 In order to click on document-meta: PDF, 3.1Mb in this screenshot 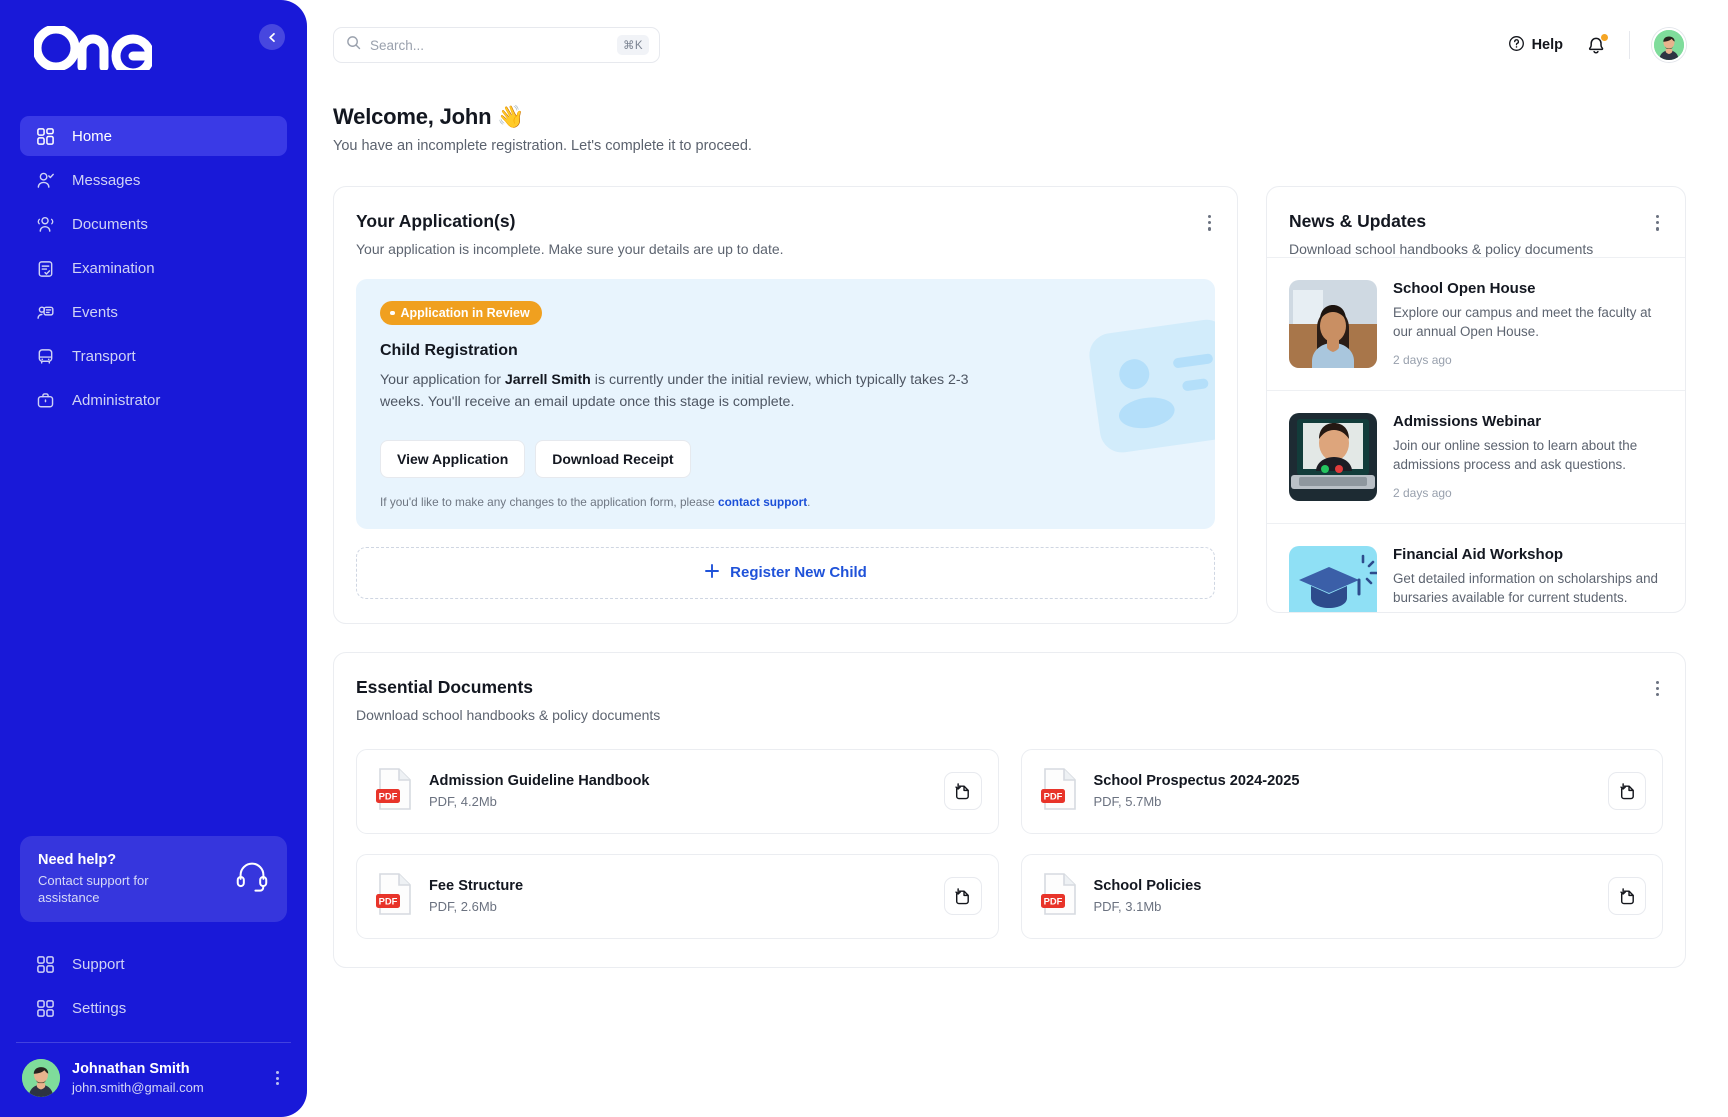, I will do `click(1127, 907)`.